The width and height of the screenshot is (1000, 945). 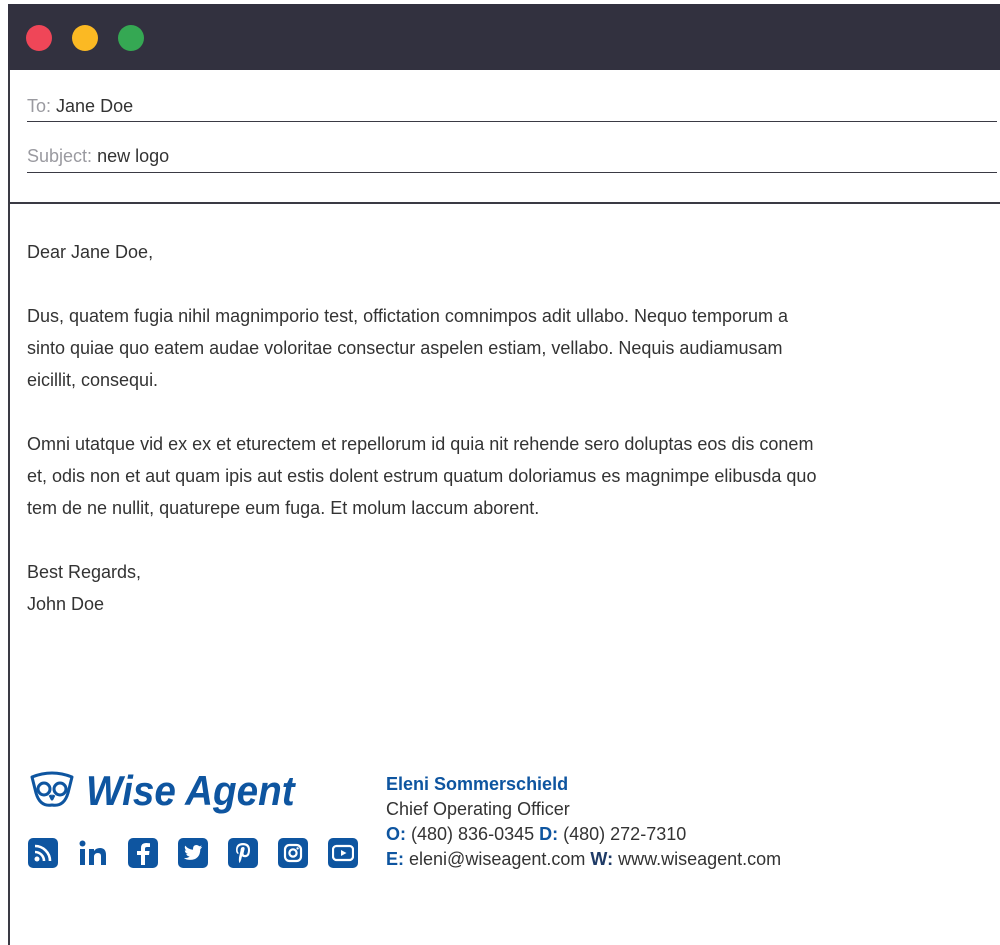 I want to click on owl-icon, so click(x=52, y=789).